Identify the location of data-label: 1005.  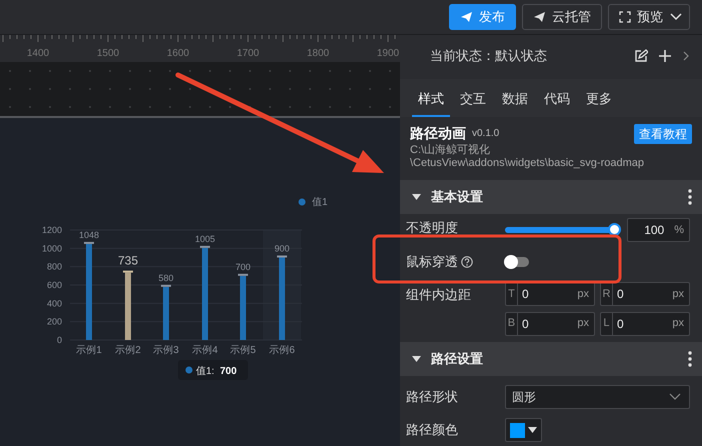
(205, 239).